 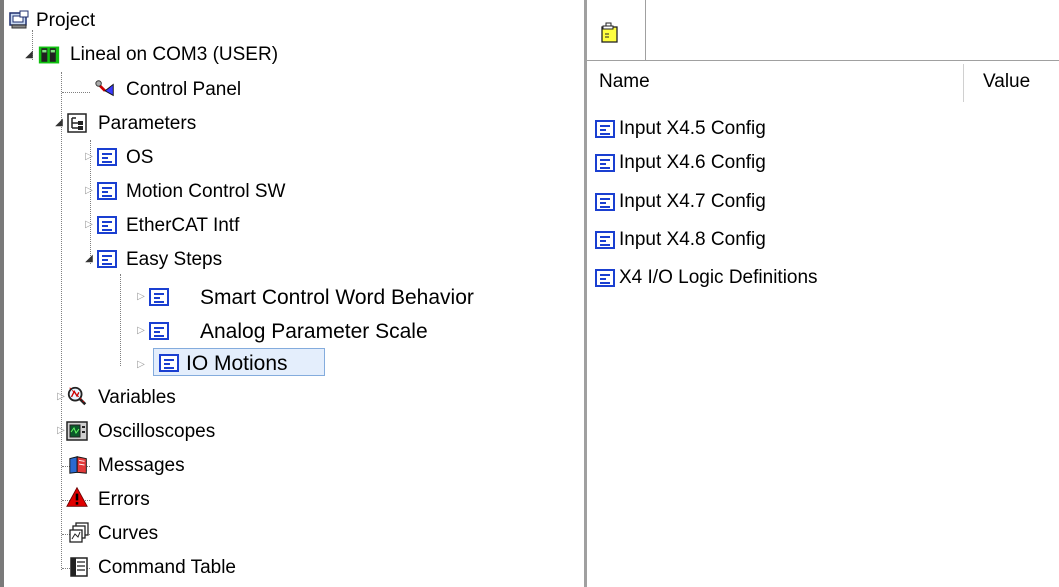 I want to click on tree-label-motion-control-sw: Motion Control SW, so click(x=206, y=191).